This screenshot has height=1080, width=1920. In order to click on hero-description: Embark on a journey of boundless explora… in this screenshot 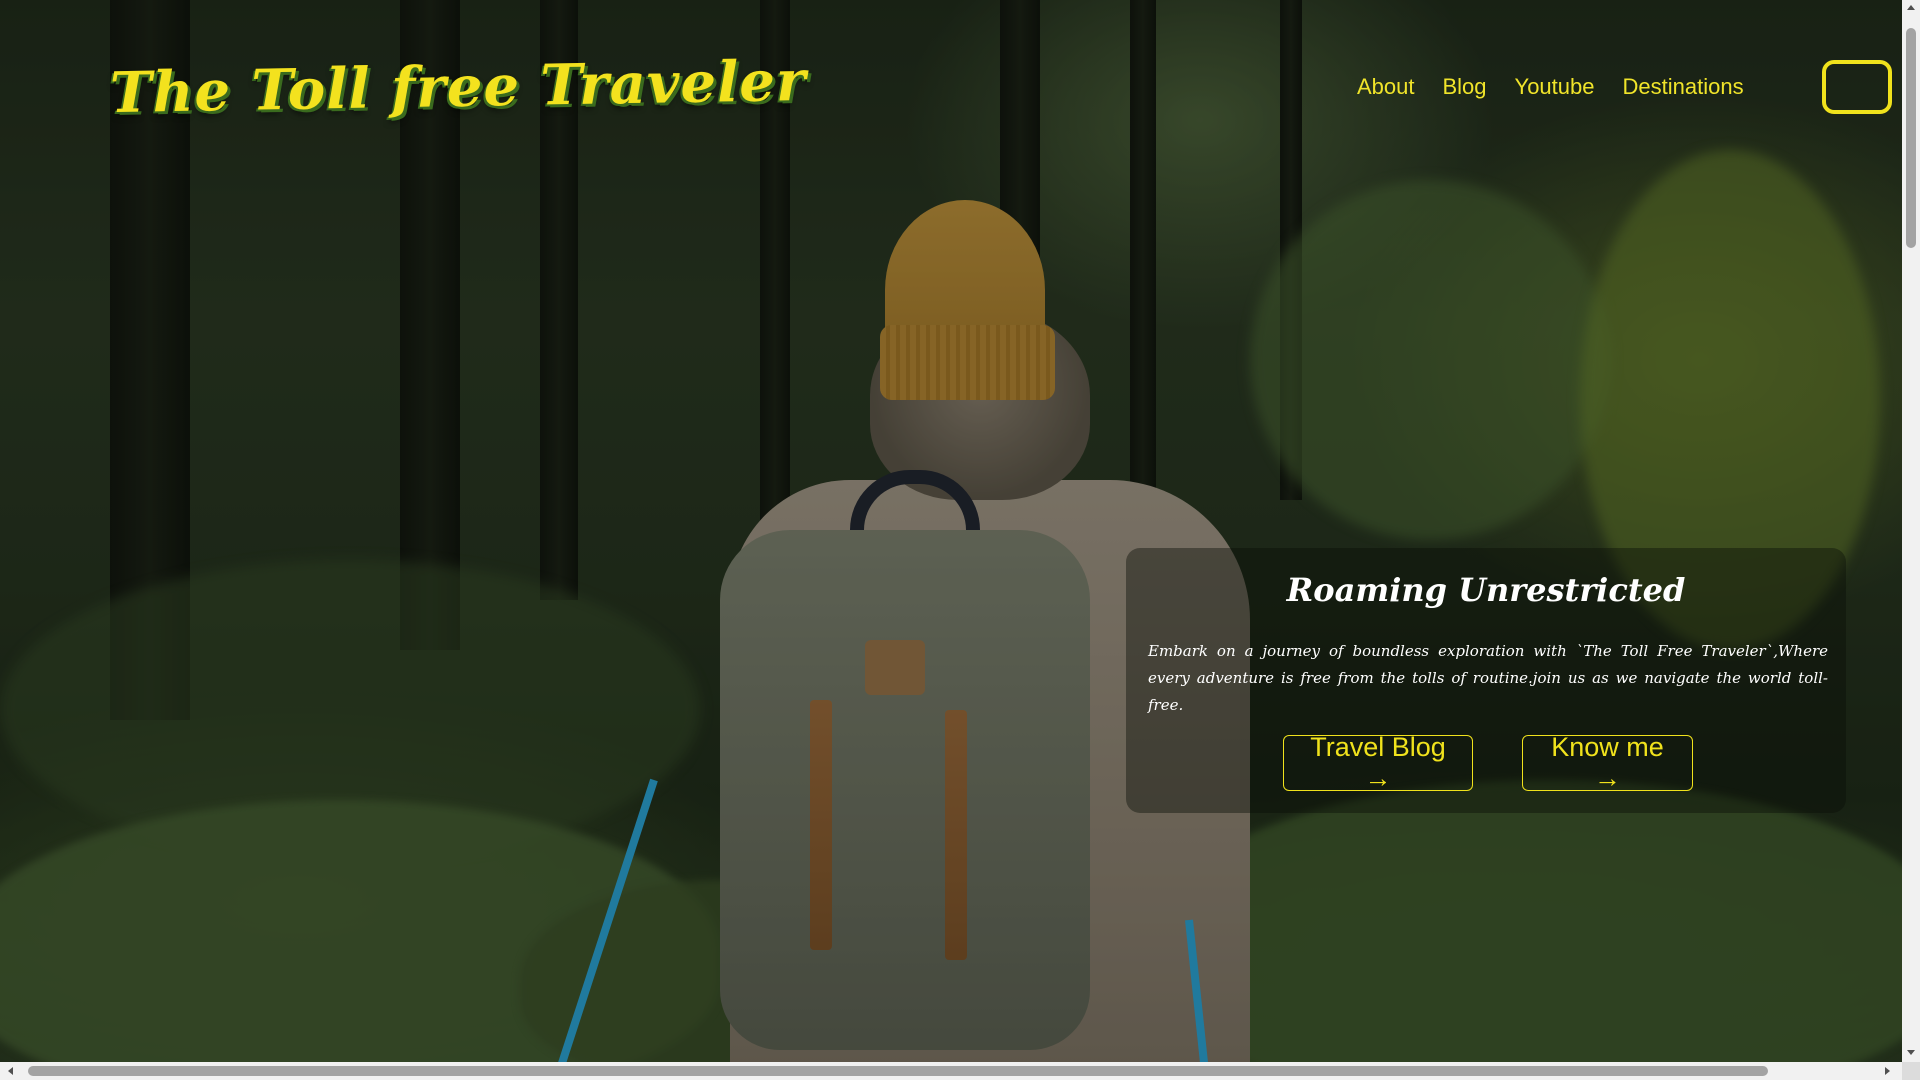, I will do `click(1488, 678)`.